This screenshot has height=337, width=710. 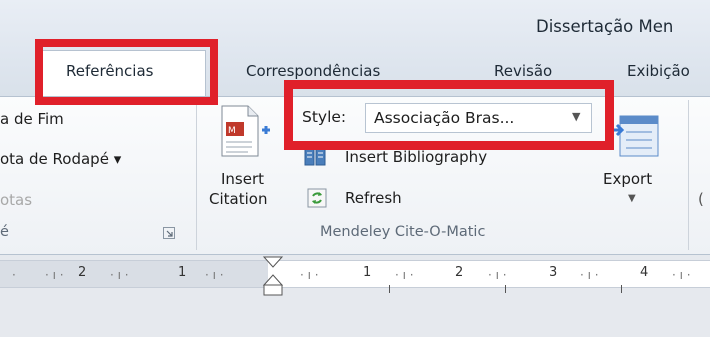 I want to click on insert-citation-label-2: Citation, so click(x=238, y=199).